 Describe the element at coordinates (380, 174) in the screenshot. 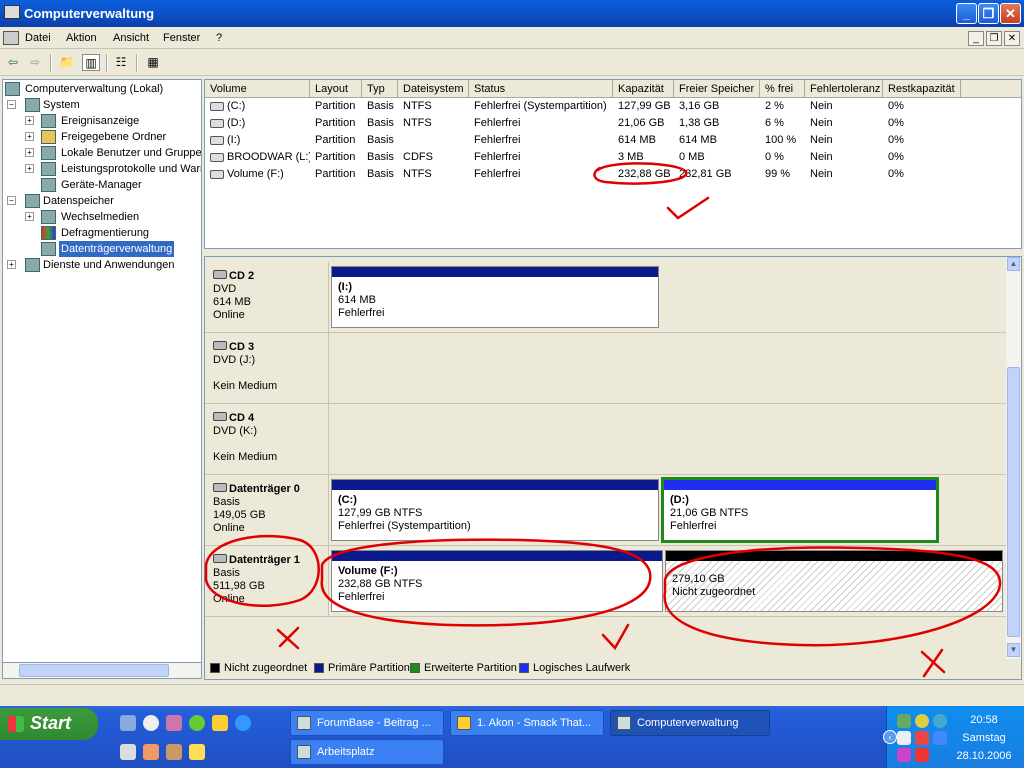

I see `typ-cell: Basis` at that location.